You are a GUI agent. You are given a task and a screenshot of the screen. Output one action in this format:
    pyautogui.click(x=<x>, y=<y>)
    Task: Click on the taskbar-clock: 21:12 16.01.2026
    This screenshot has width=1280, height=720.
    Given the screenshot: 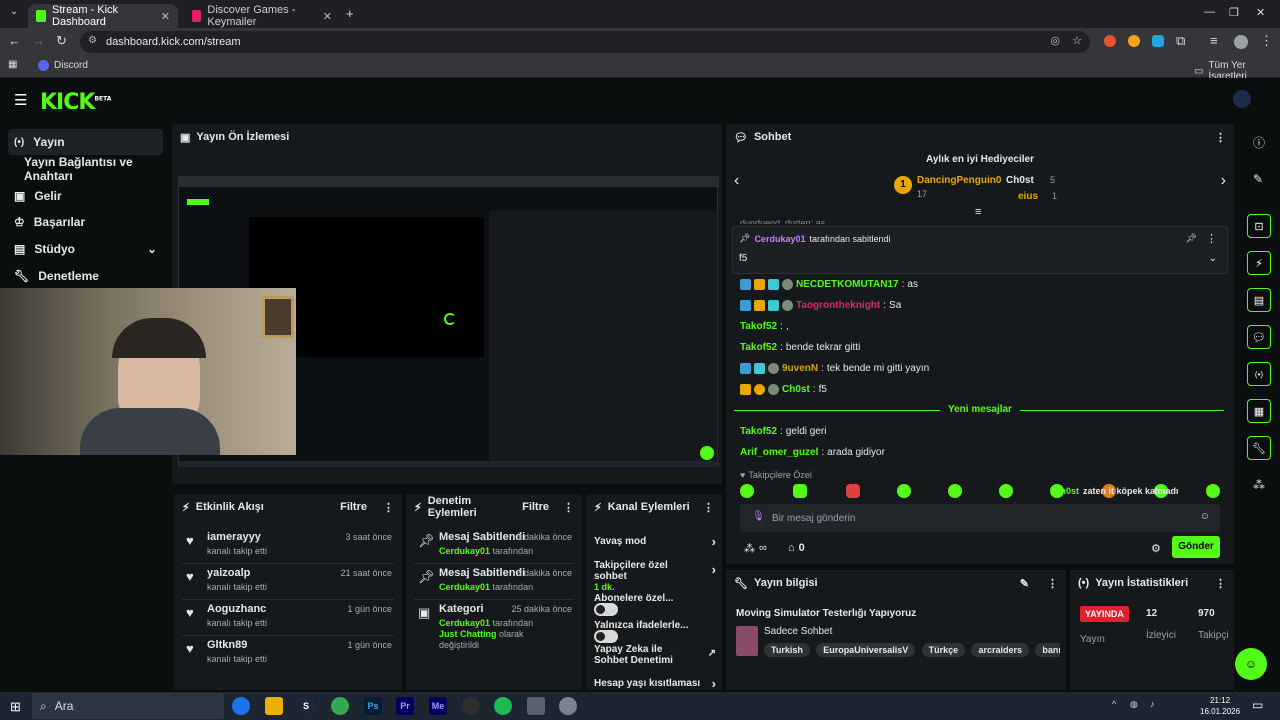 What is the action you would take?
    pyautogui.click(x=1220, y=706)
    